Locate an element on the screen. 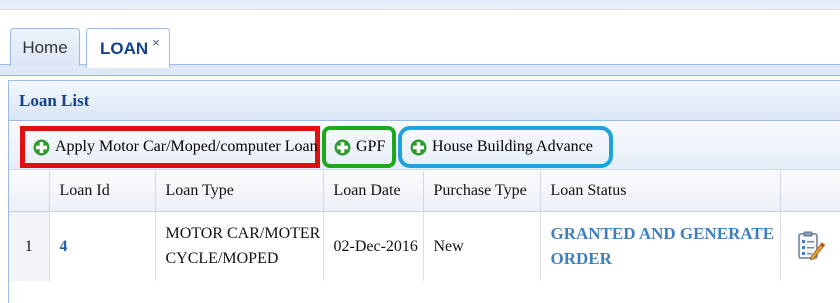 This screenshot has height=303, width=840. tab-loan: LOAN × is located at coordinates (128, 48).